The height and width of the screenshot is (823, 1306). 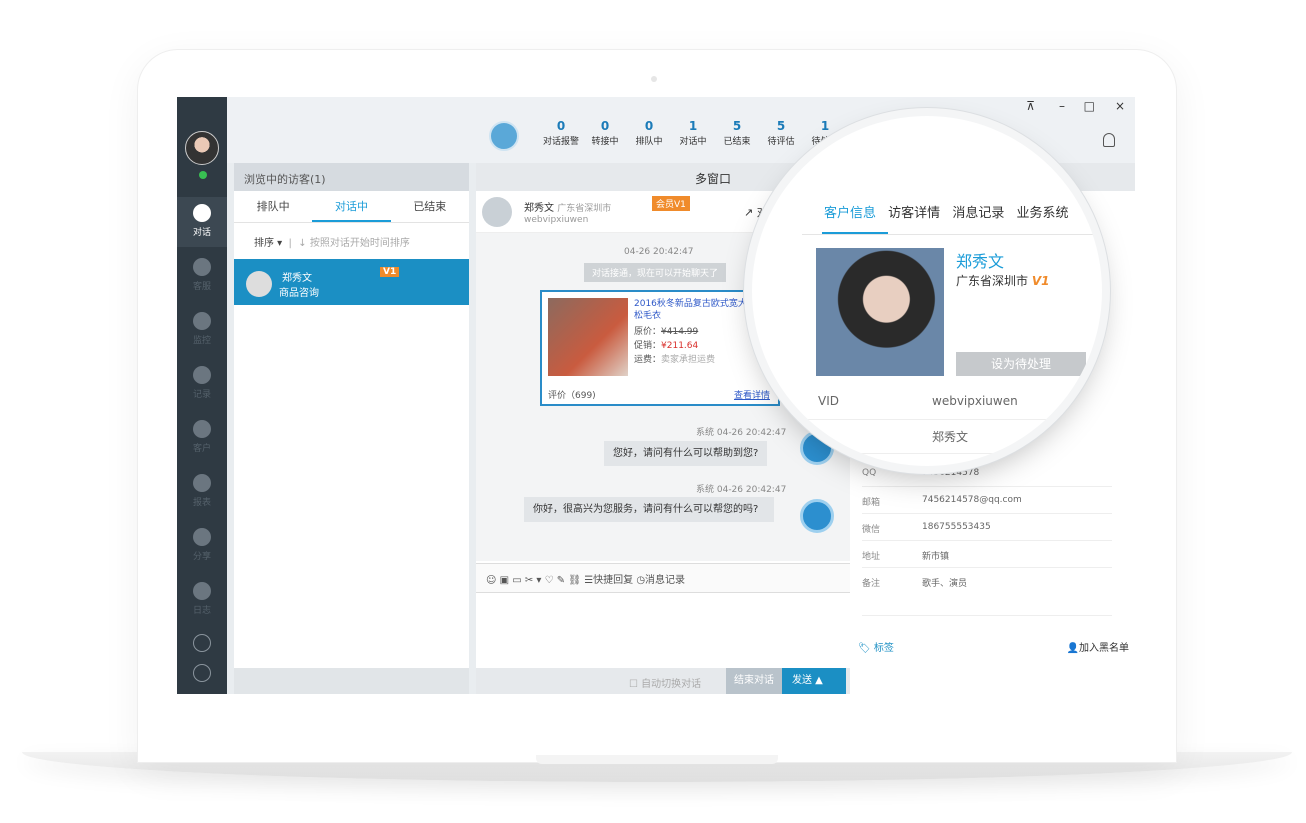 What do you see at coordinates (588, 337) in the screenshot?
I see `product-image` at bounding box center [588, 337].